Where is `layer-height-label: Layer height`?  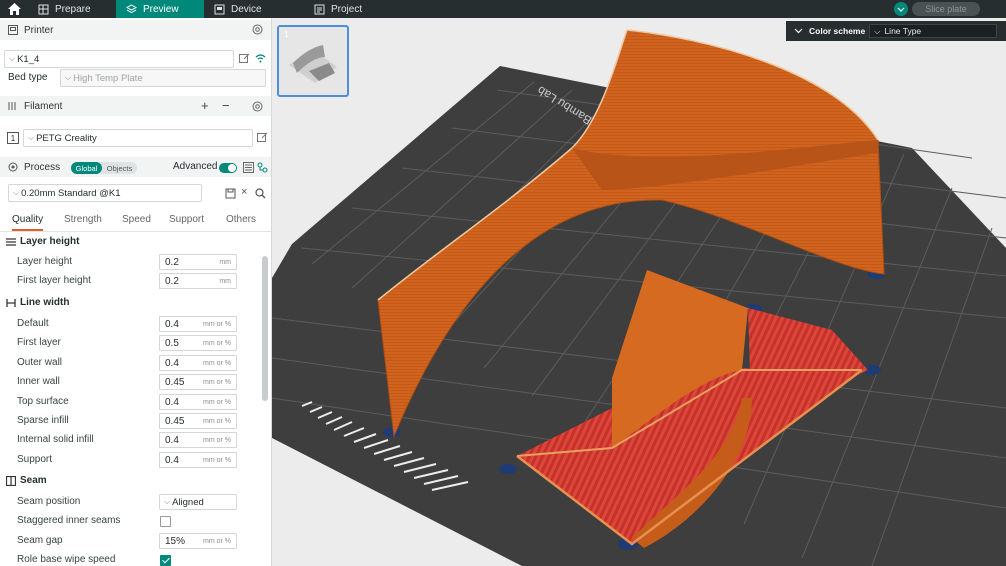
layer-height-label: Layer height is located at coordinates (45, 261).